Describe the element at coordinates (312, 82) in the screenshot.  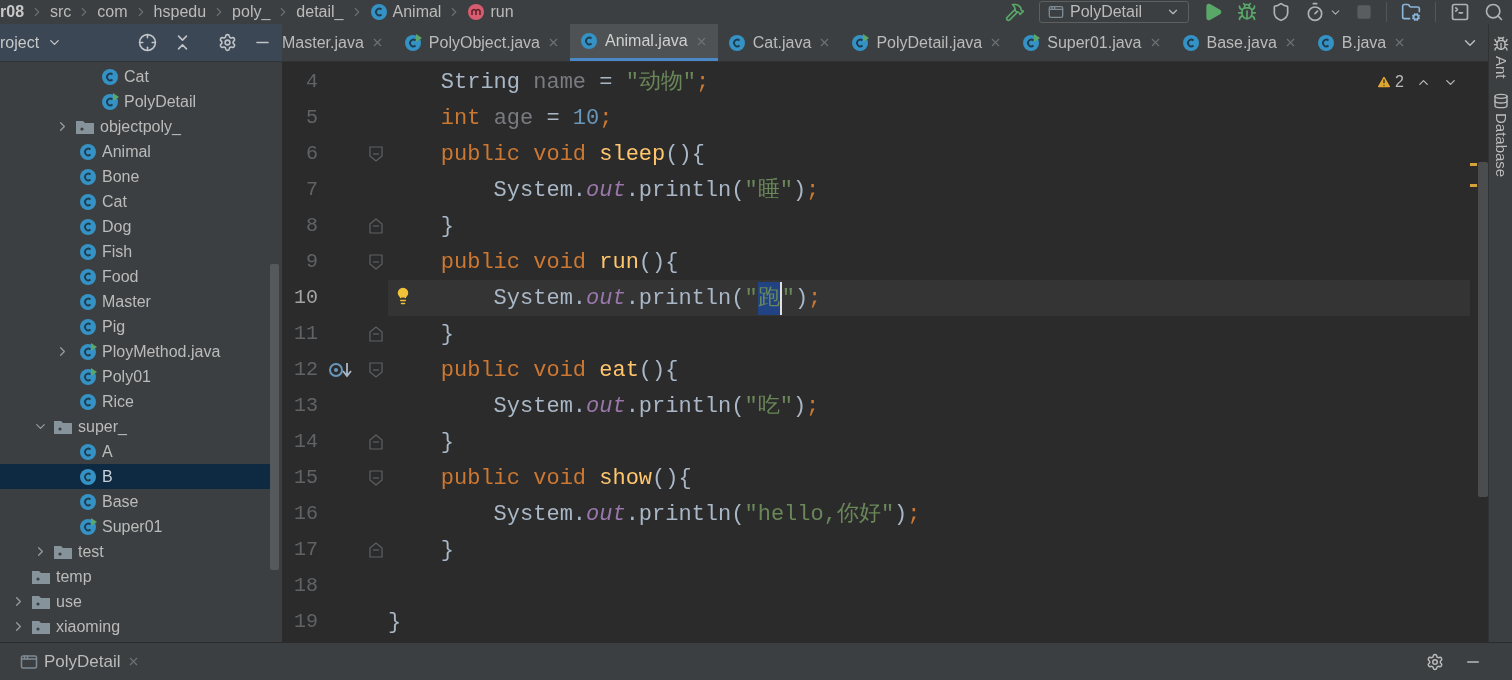
I see `line-number: 4` at that location.